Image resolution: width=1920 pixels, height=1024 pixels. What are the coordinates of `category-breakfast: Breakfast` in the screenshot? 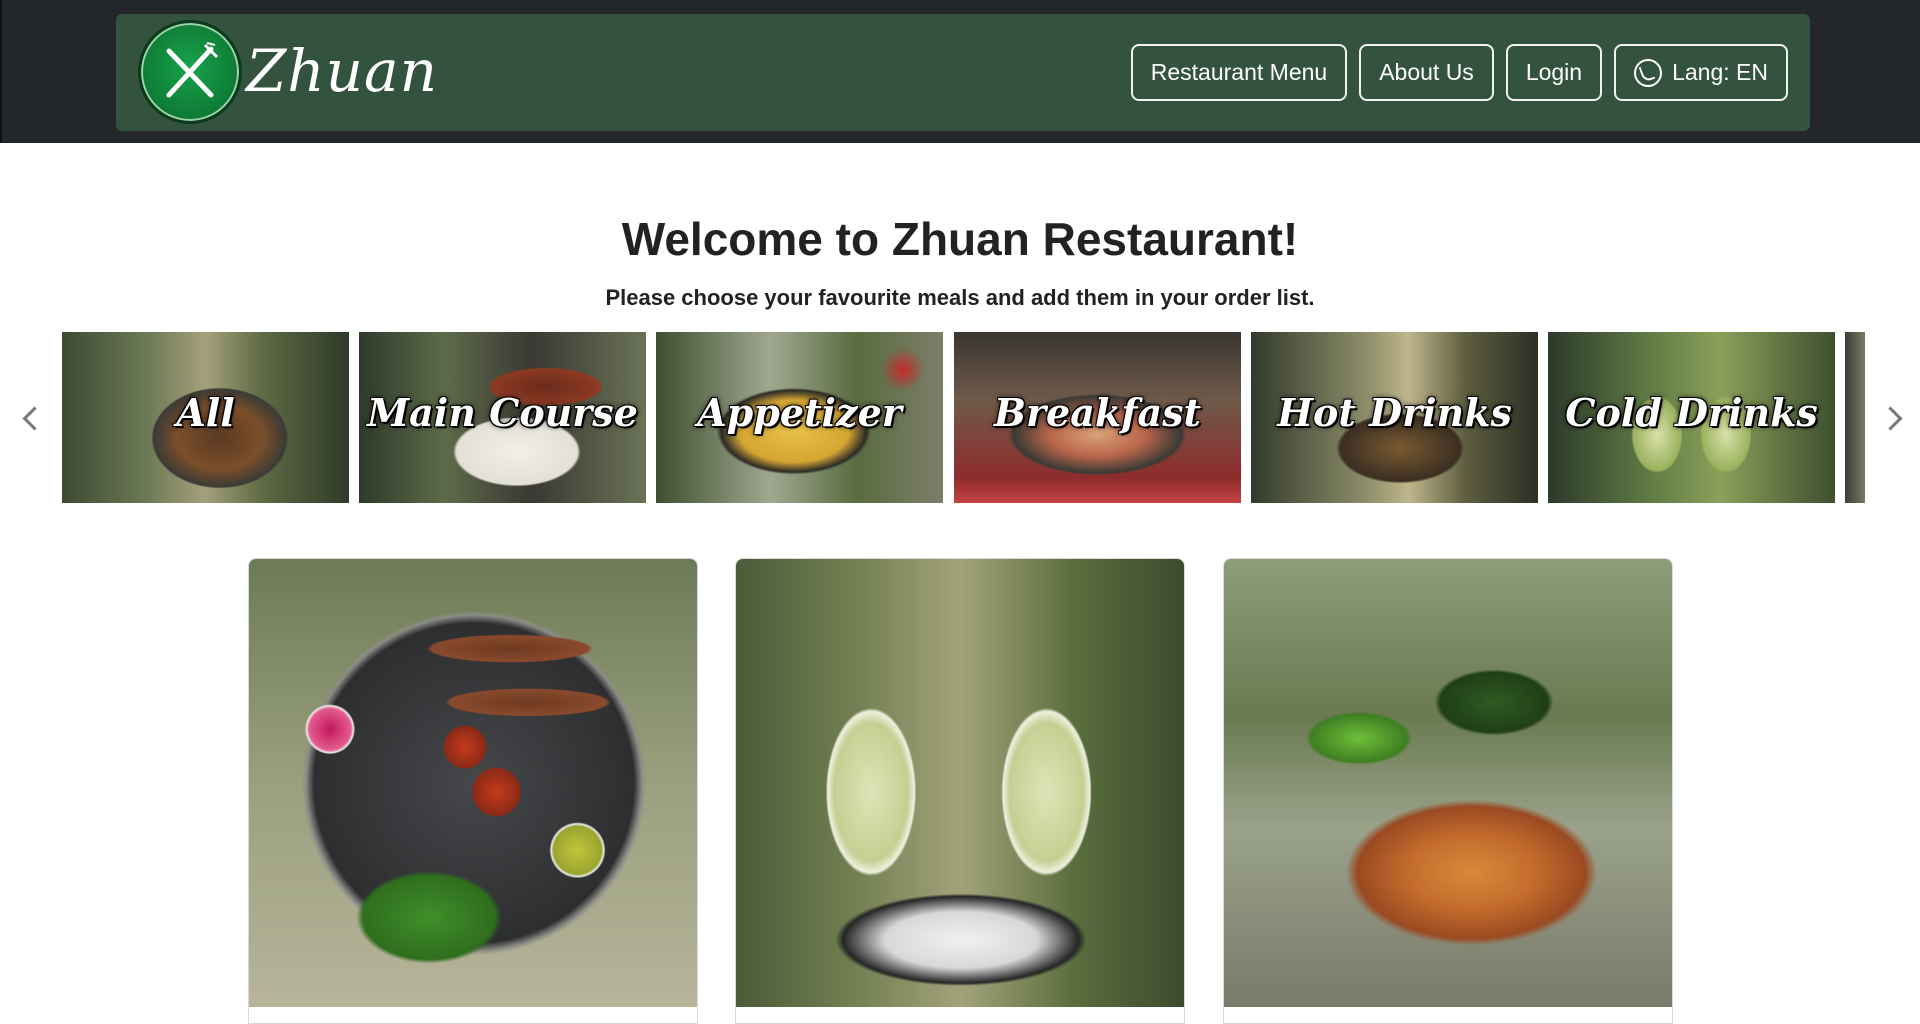 It's located at (1097, 417).